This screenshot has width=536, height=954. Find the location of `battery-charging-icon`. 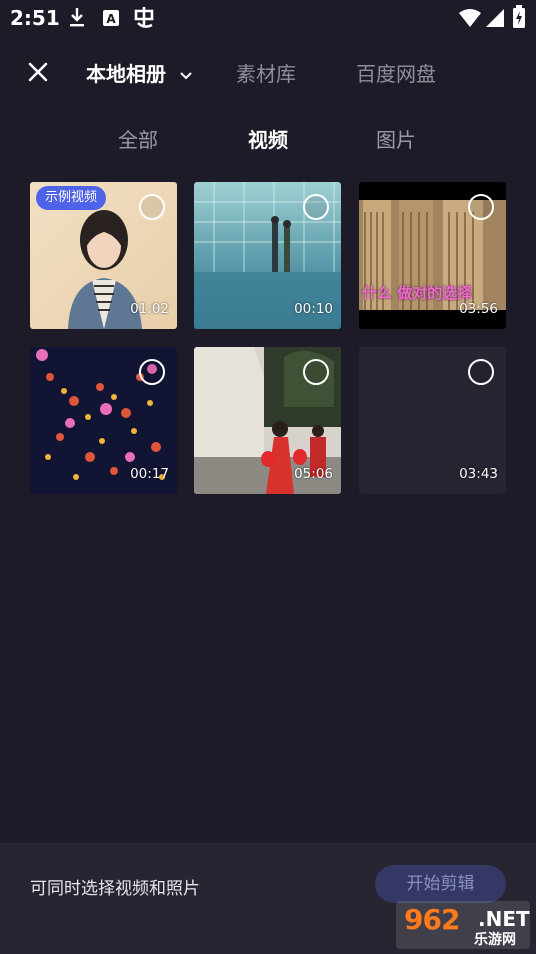

battery-charging-icon is located at coordinates (519, 16).